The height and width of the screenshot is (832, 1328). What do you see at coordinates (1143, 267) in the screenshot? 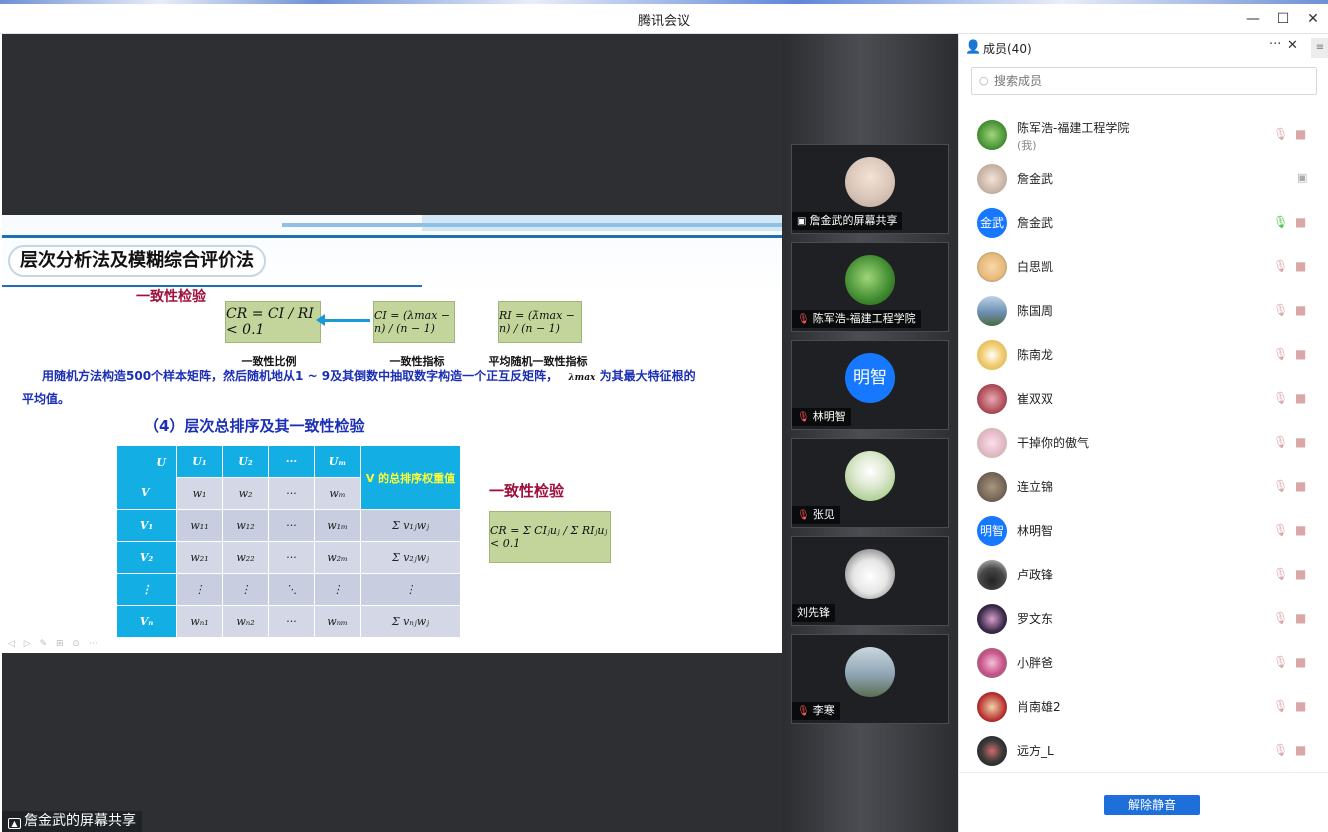
I see `list-item: 白思凯 🎙 ■` at bounding box center [1143, 267].